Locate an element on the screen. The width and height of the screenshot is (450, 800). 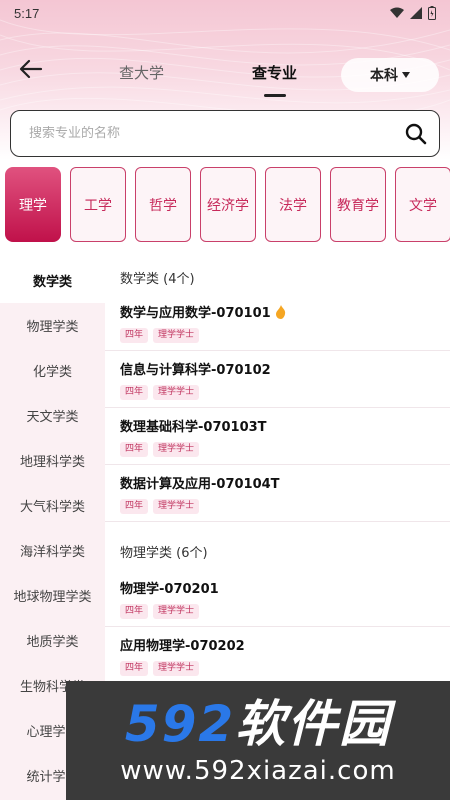
major-name: 信息与计算科学-070102 is located at coordinates (195, 370).